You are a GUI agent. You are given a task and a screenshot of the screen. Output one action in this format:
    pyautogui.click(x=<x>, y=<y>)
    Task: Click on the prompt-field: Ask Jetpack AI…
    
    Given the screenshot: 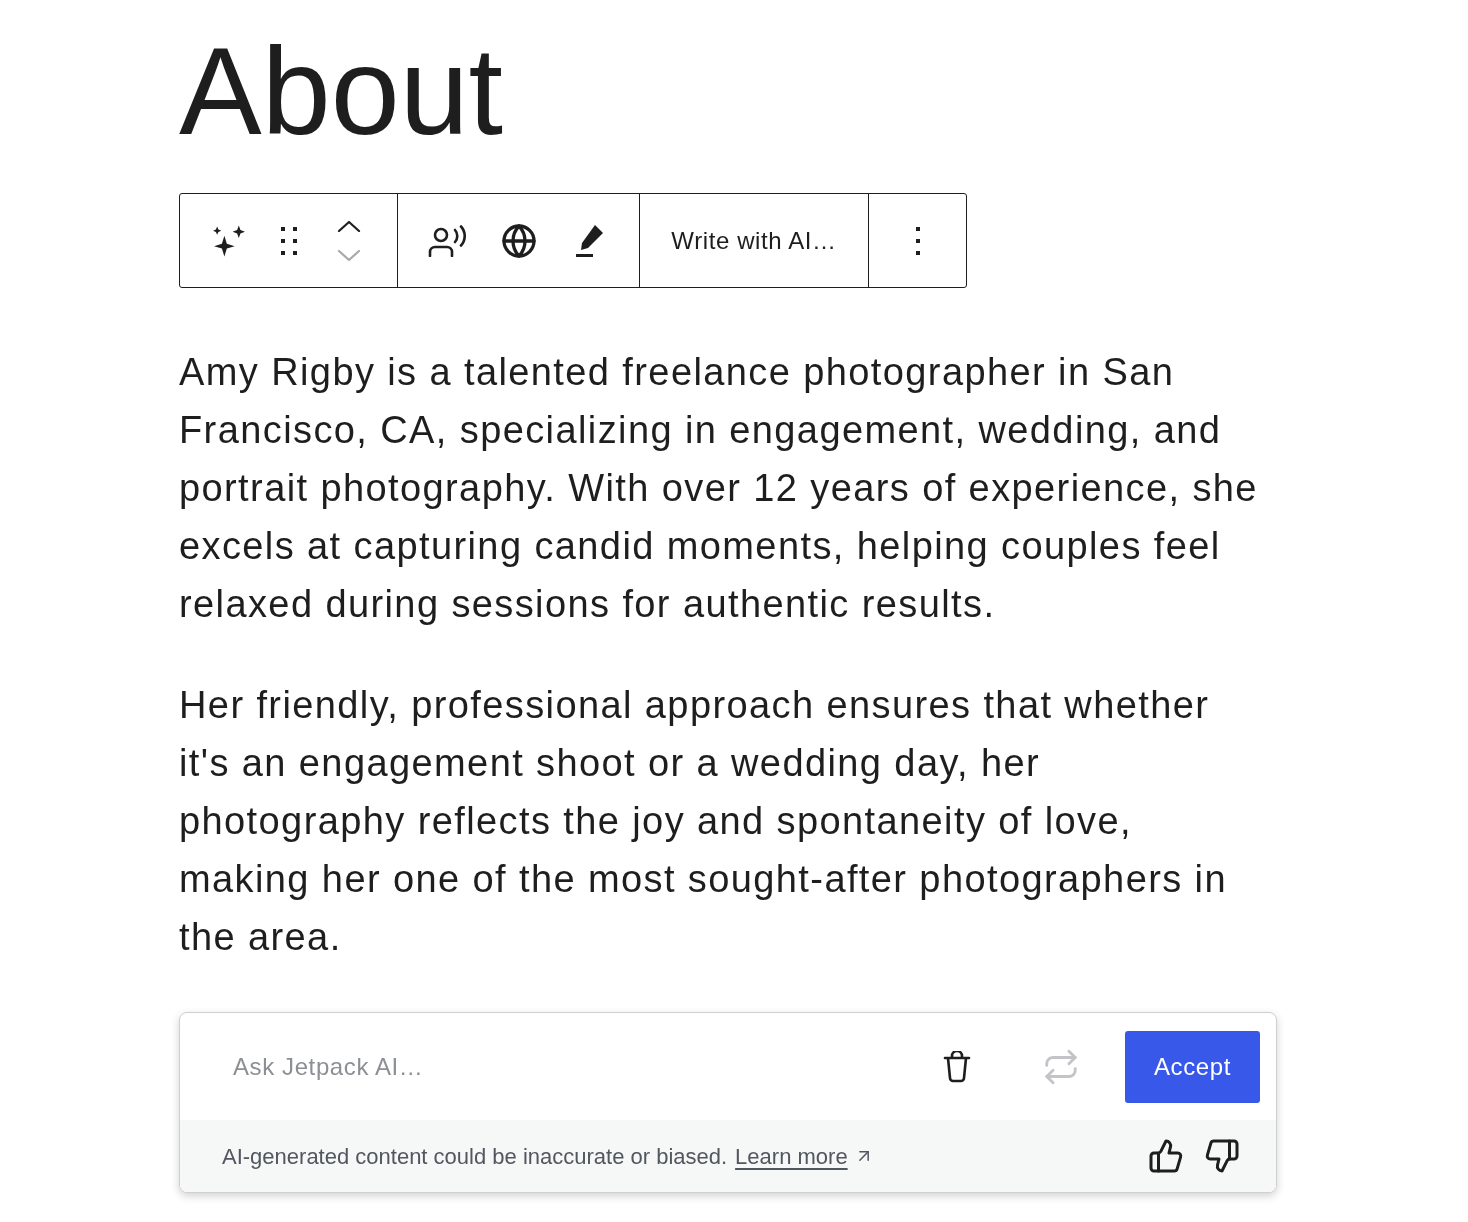 What is the action you would take?
    pyautogui.click(x=558, y=1066)
    